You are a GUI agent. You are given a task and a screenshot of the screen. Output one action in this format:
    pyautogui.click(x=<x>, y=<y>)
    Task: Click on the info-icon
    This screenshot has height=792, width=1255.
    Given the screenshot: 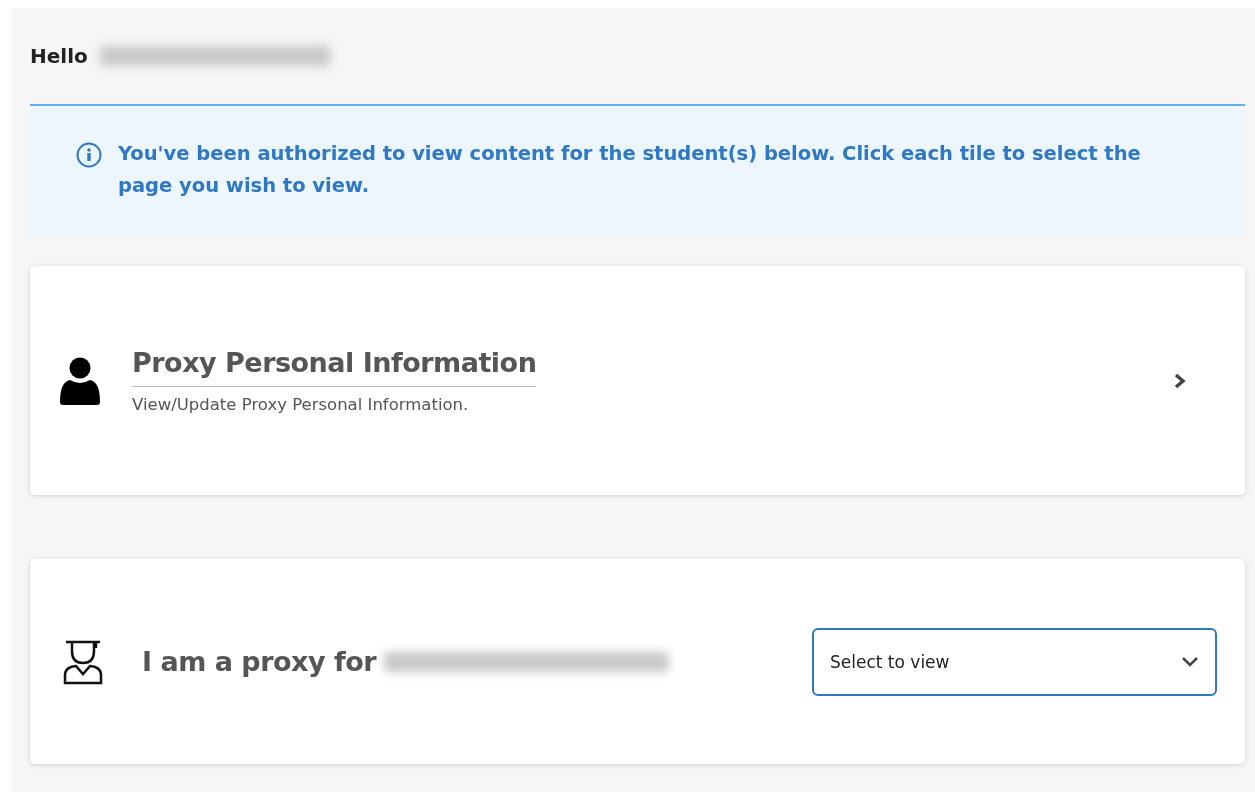 What is the action you would take?
    pyautogui.click(x=89, y=155)
    